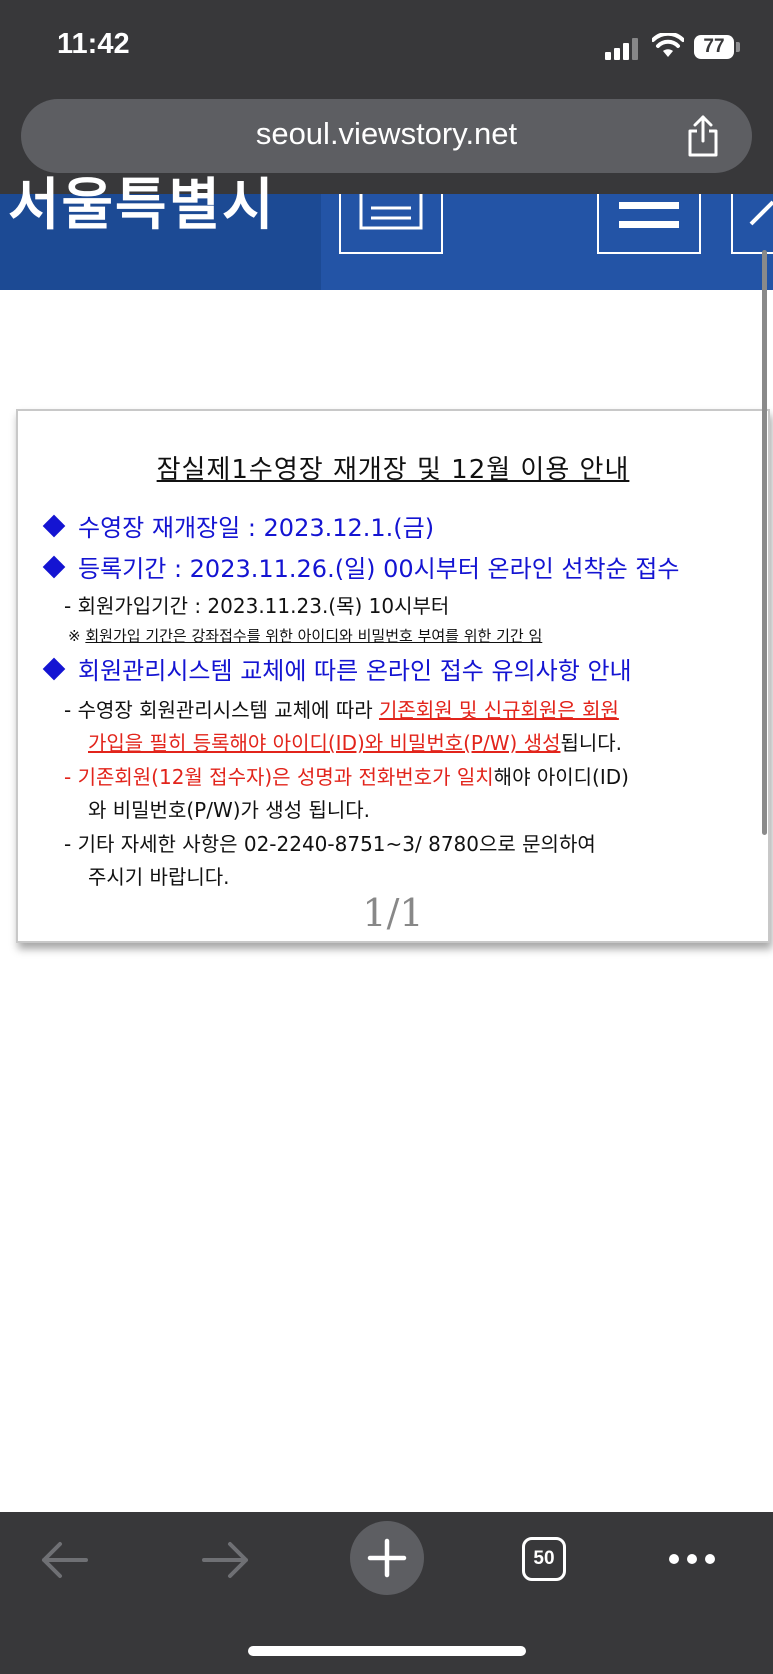 This screenshot has width=773, height=1674. Describe the element at coordinates (256, 528) in the screenshot. I see `notice-reopen-date: 수영장 재개장일 : 2023.12.1.(금)` at that location.